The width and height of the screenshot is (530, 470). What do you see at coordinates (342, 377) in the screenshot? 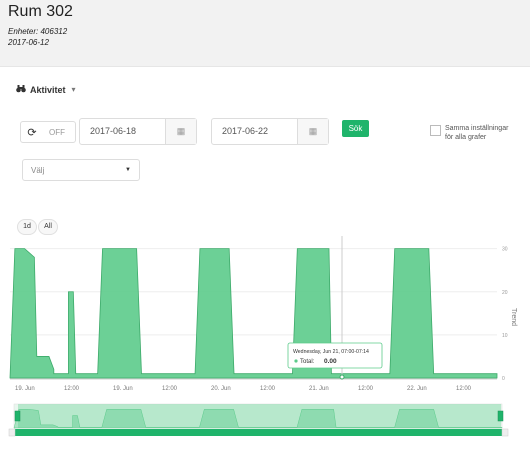
I see `hover-point` at bounding box center [342, 377].